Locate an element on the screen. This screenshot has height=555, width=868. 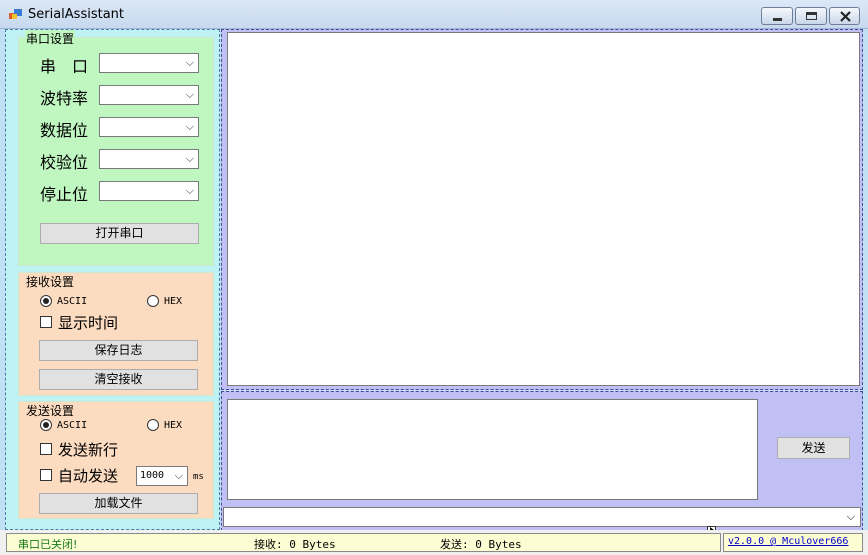
minimize-icon is located at coordinates (777, 19).